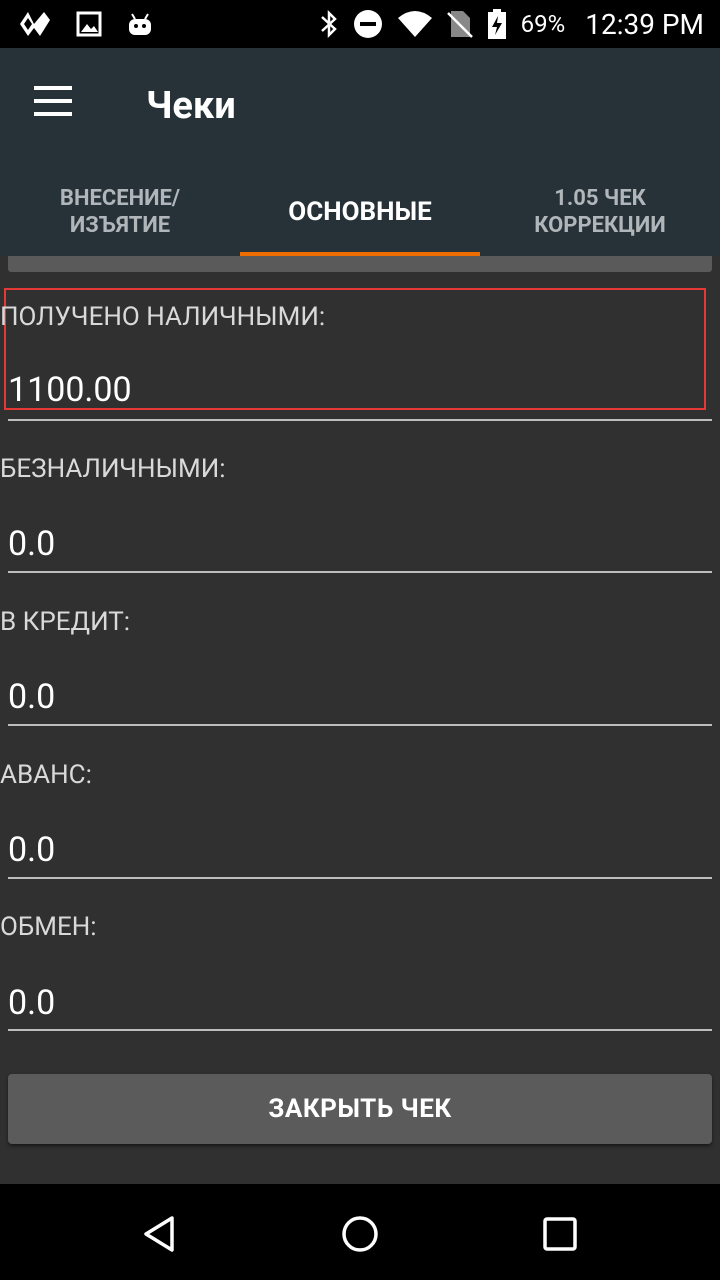  I want to click on credit-input: 0.0, so click(31, 697).